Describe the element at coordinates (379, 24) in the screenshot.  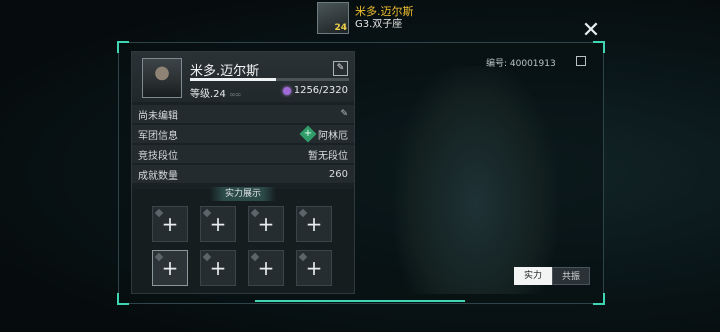
I see `top-player-subtitle: G3.双子座` at that location.